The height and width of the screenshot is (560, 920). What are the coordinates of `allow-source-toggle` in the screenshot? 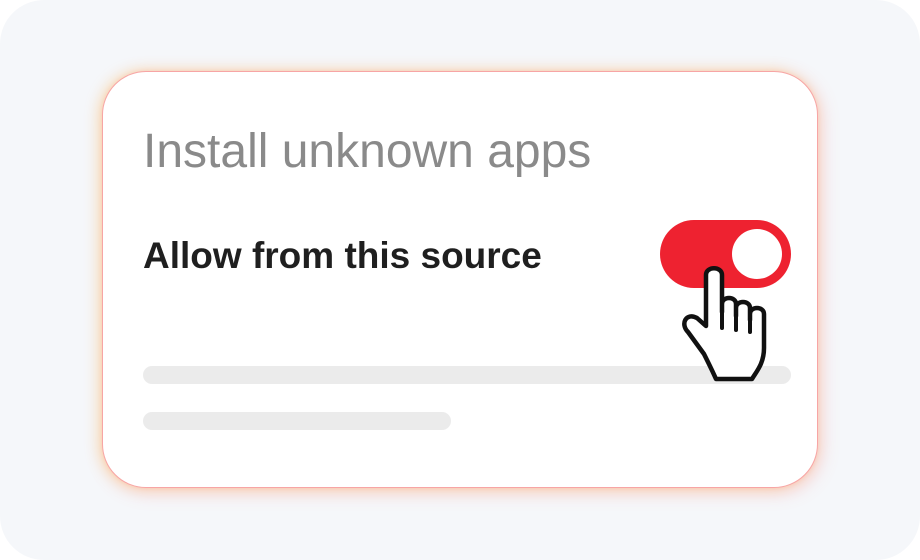 It's located at (725, 254).